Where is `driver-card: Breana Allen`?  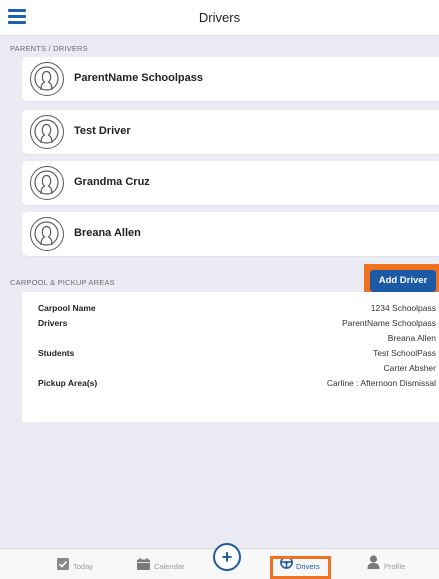 driver-card: Breana Allen is located at coordinates (230, 234).